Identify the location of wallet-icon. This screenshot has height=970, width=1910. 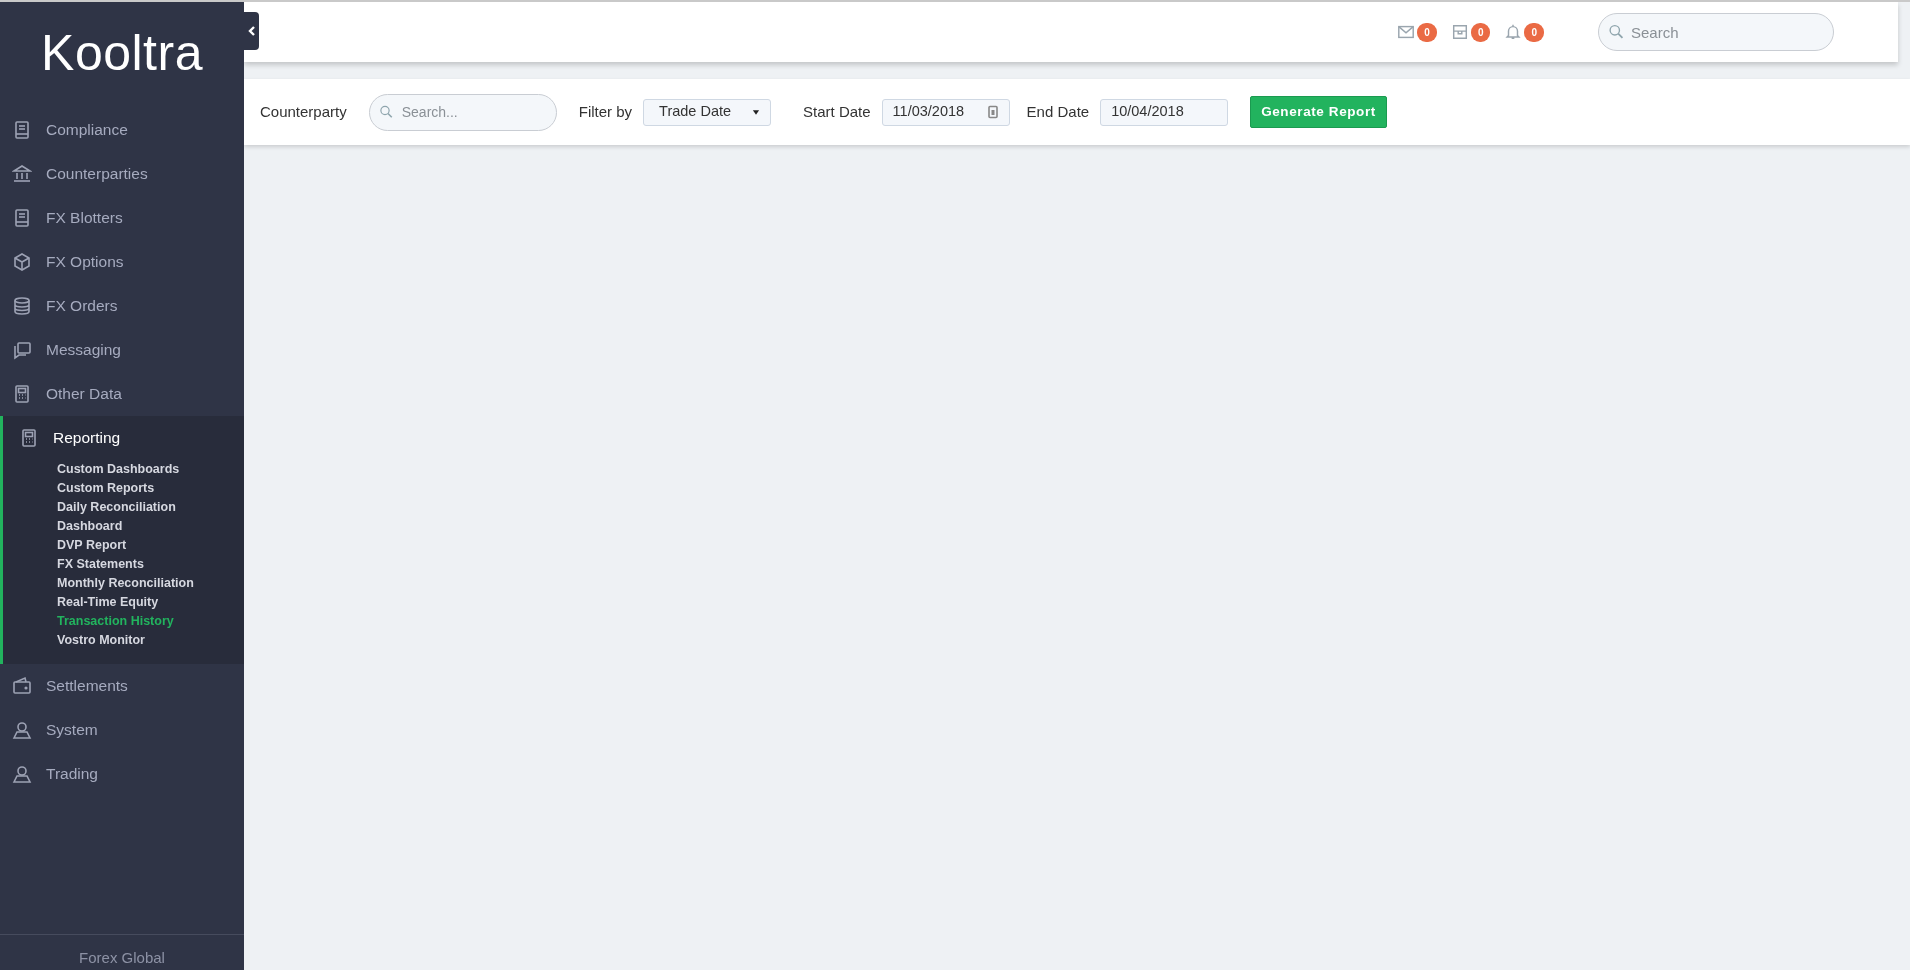
(22, 686).